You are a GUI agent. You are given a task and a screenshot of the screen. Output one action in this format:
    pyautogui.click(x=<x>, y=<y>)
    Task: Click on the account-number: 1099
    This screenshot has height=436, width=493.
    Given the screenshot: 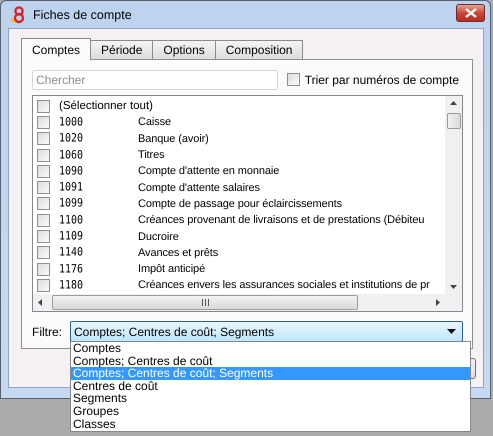 What is the action you would take?
    pyautogui.click(x=71, y=204)
    